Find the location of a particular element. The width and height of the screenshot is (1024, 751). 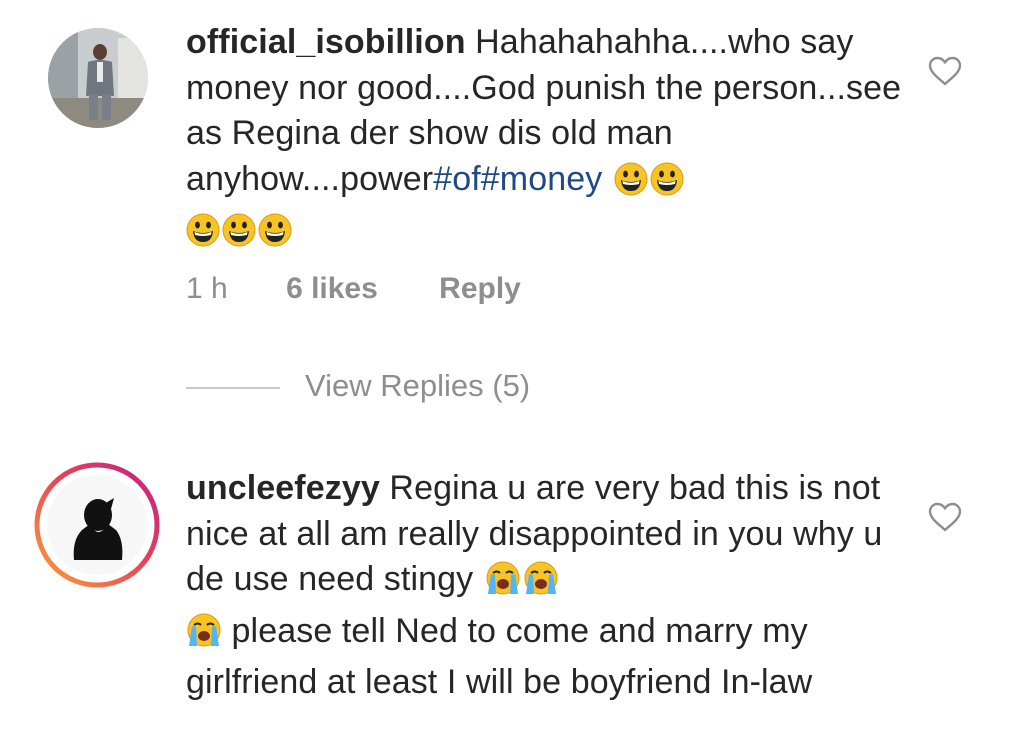

user-avatar is located at coordinates (98, 78).